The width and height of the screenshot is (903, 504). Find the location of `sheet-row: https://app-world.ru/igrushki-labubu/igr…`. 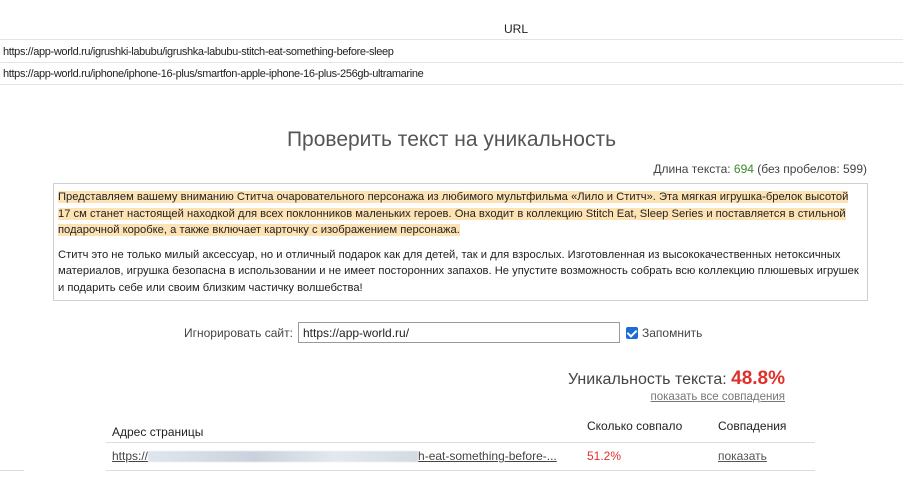

sheet-row: https://app-world.ru/igrushki-labubu/igr… is located at coordinates (451, 52).